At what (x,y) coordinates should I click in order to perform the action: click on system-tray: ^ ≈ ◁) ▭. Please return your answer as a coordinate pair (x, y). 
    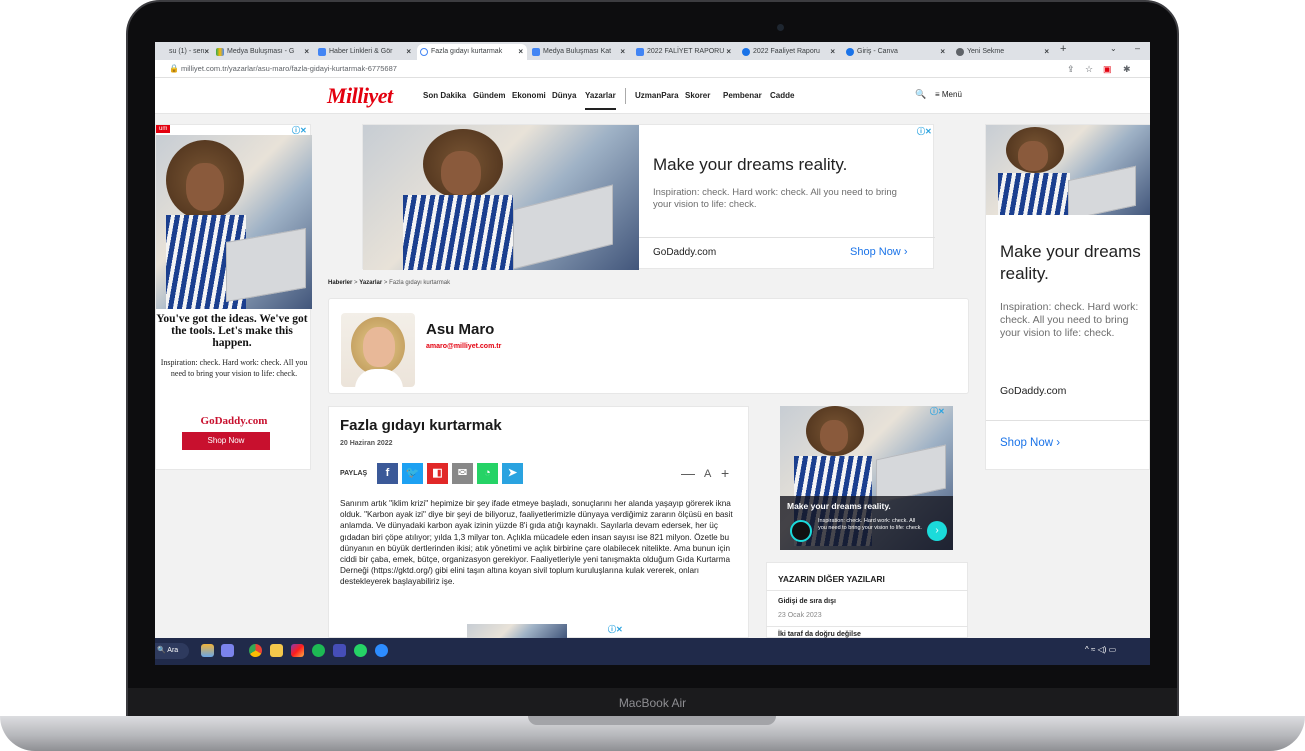
    Looking at the image, I should click on (1100, 649).